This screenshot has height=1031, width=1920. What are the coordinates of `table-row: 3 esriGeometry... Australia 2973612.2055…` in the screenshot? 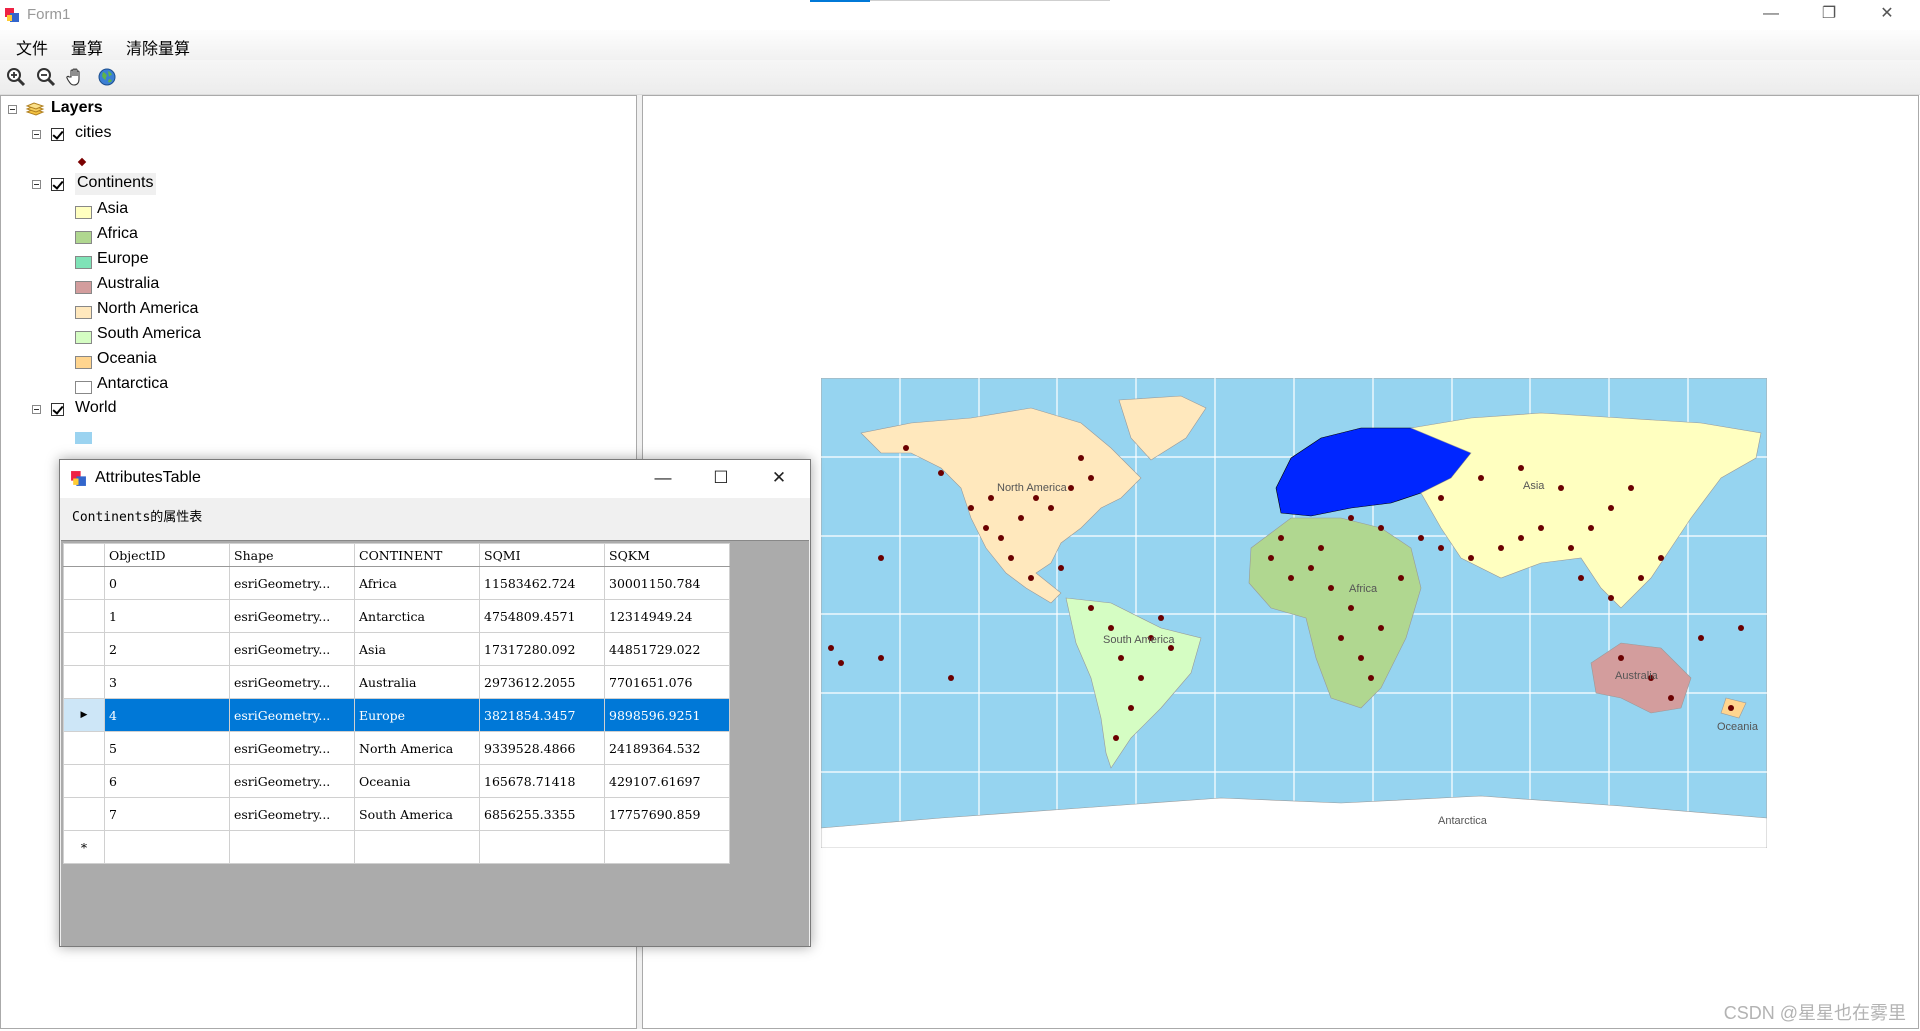 It's located at (396, 682).